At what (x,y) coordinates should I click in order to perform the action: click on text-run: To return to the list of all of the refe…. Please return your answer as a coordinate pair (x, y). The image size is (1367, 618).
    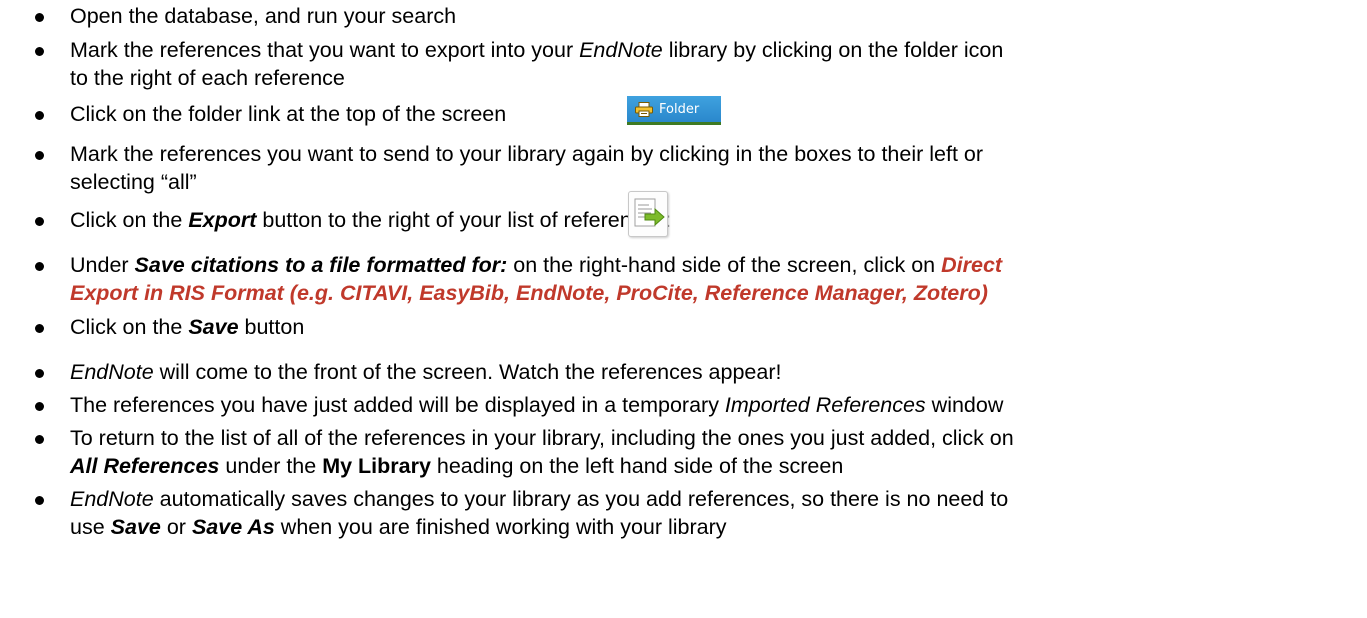
    Looking at the image, I should click on (542, 438).